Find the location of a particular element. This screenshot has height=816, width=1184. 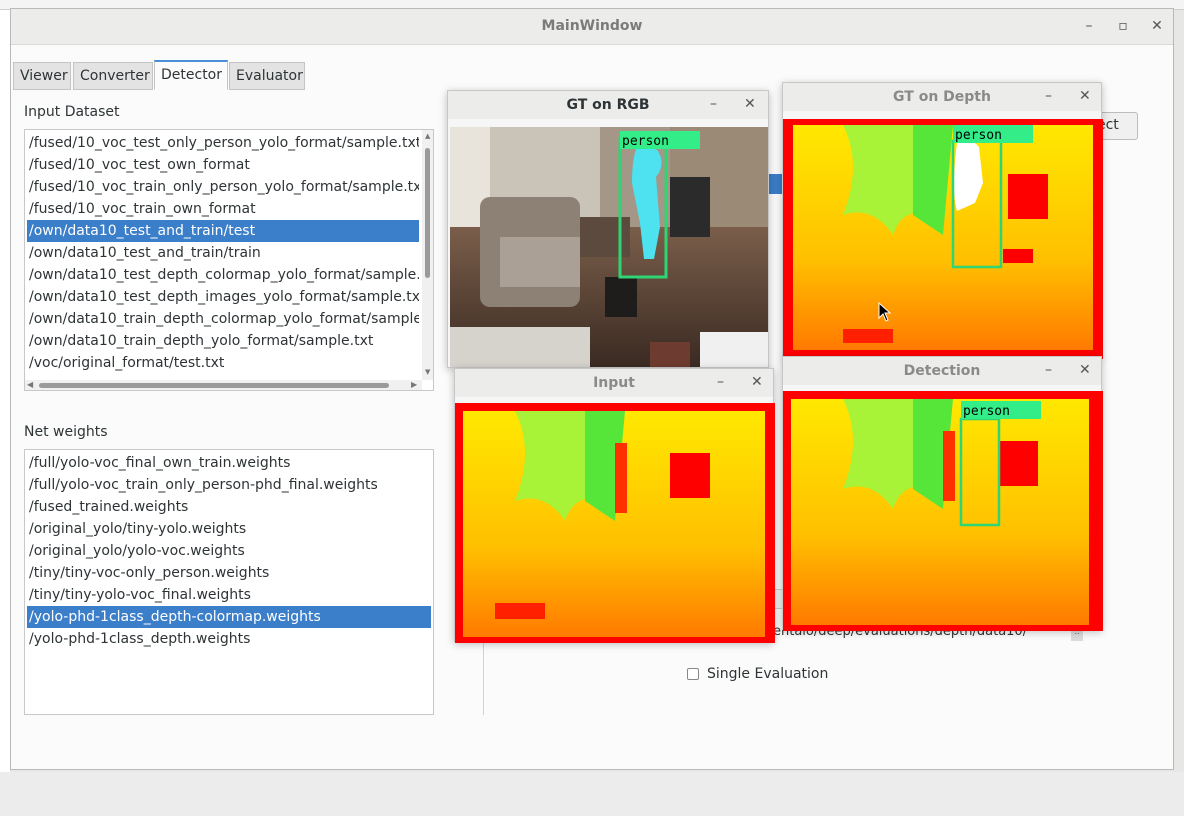

gt-on-depth-window: GT on Depth – ✕ person is located at coordinates (942, 220).